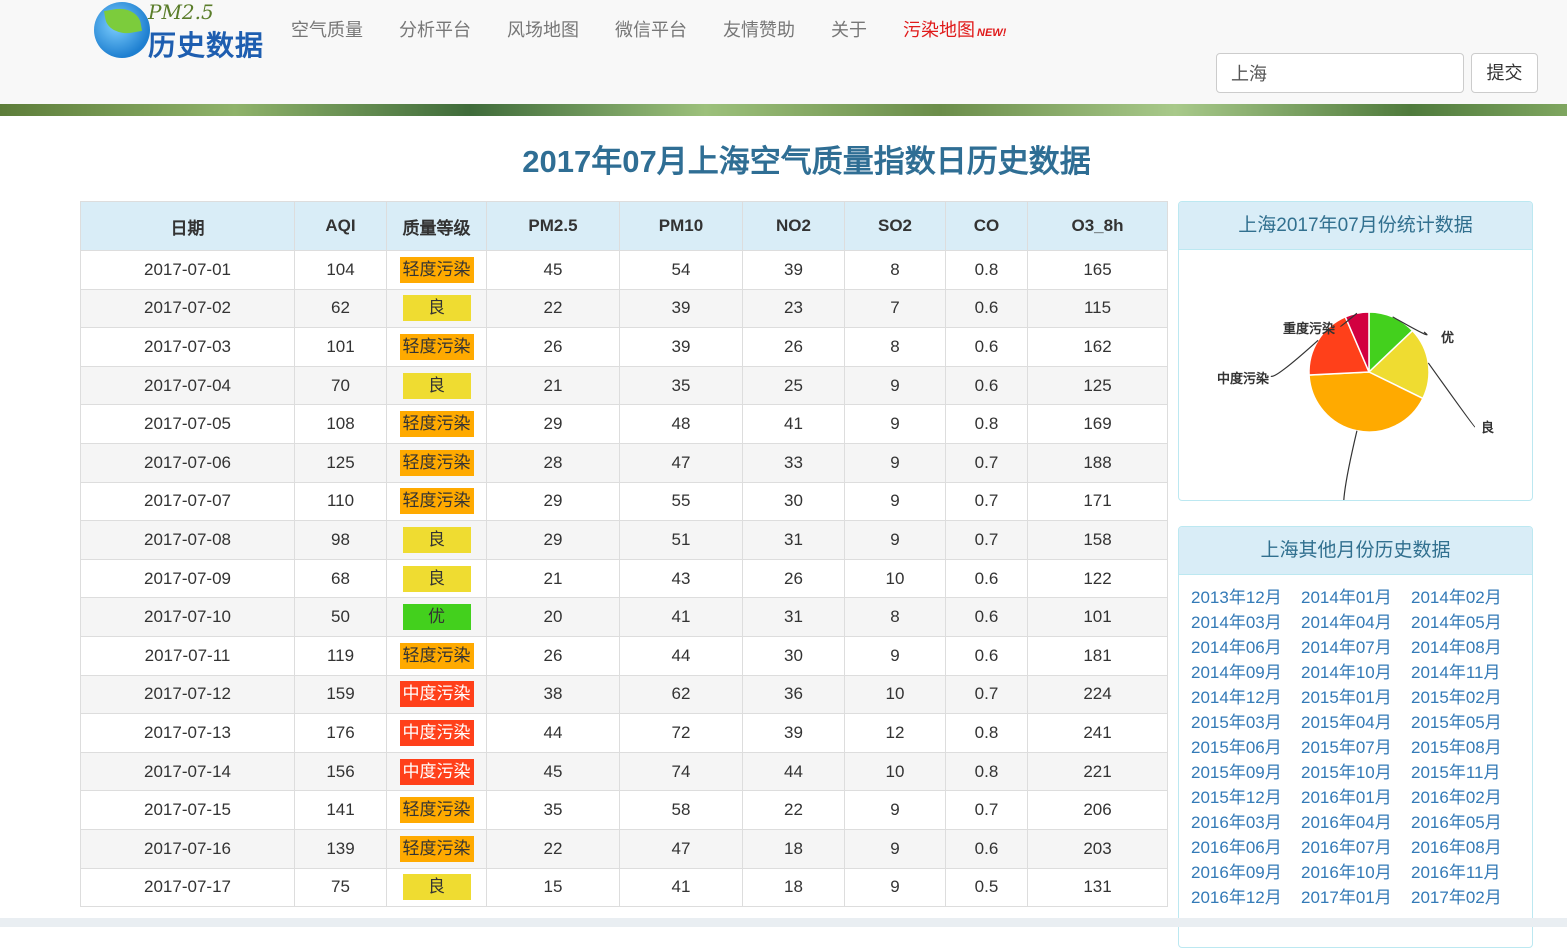 This screenshot has width=1567, height=948. Describe the element at coordinates (340, 848) in the screenshot. I see `cell-aqi: 139` at that location.